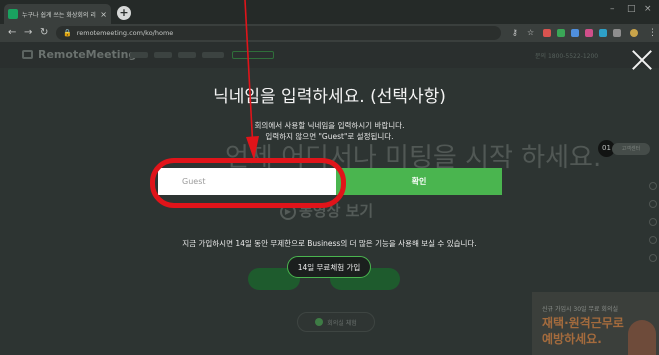 The width and height of the screenshot is (659, 355). I want to click on url-text: remotemeeting.com/ko/home, so click(125, 33).